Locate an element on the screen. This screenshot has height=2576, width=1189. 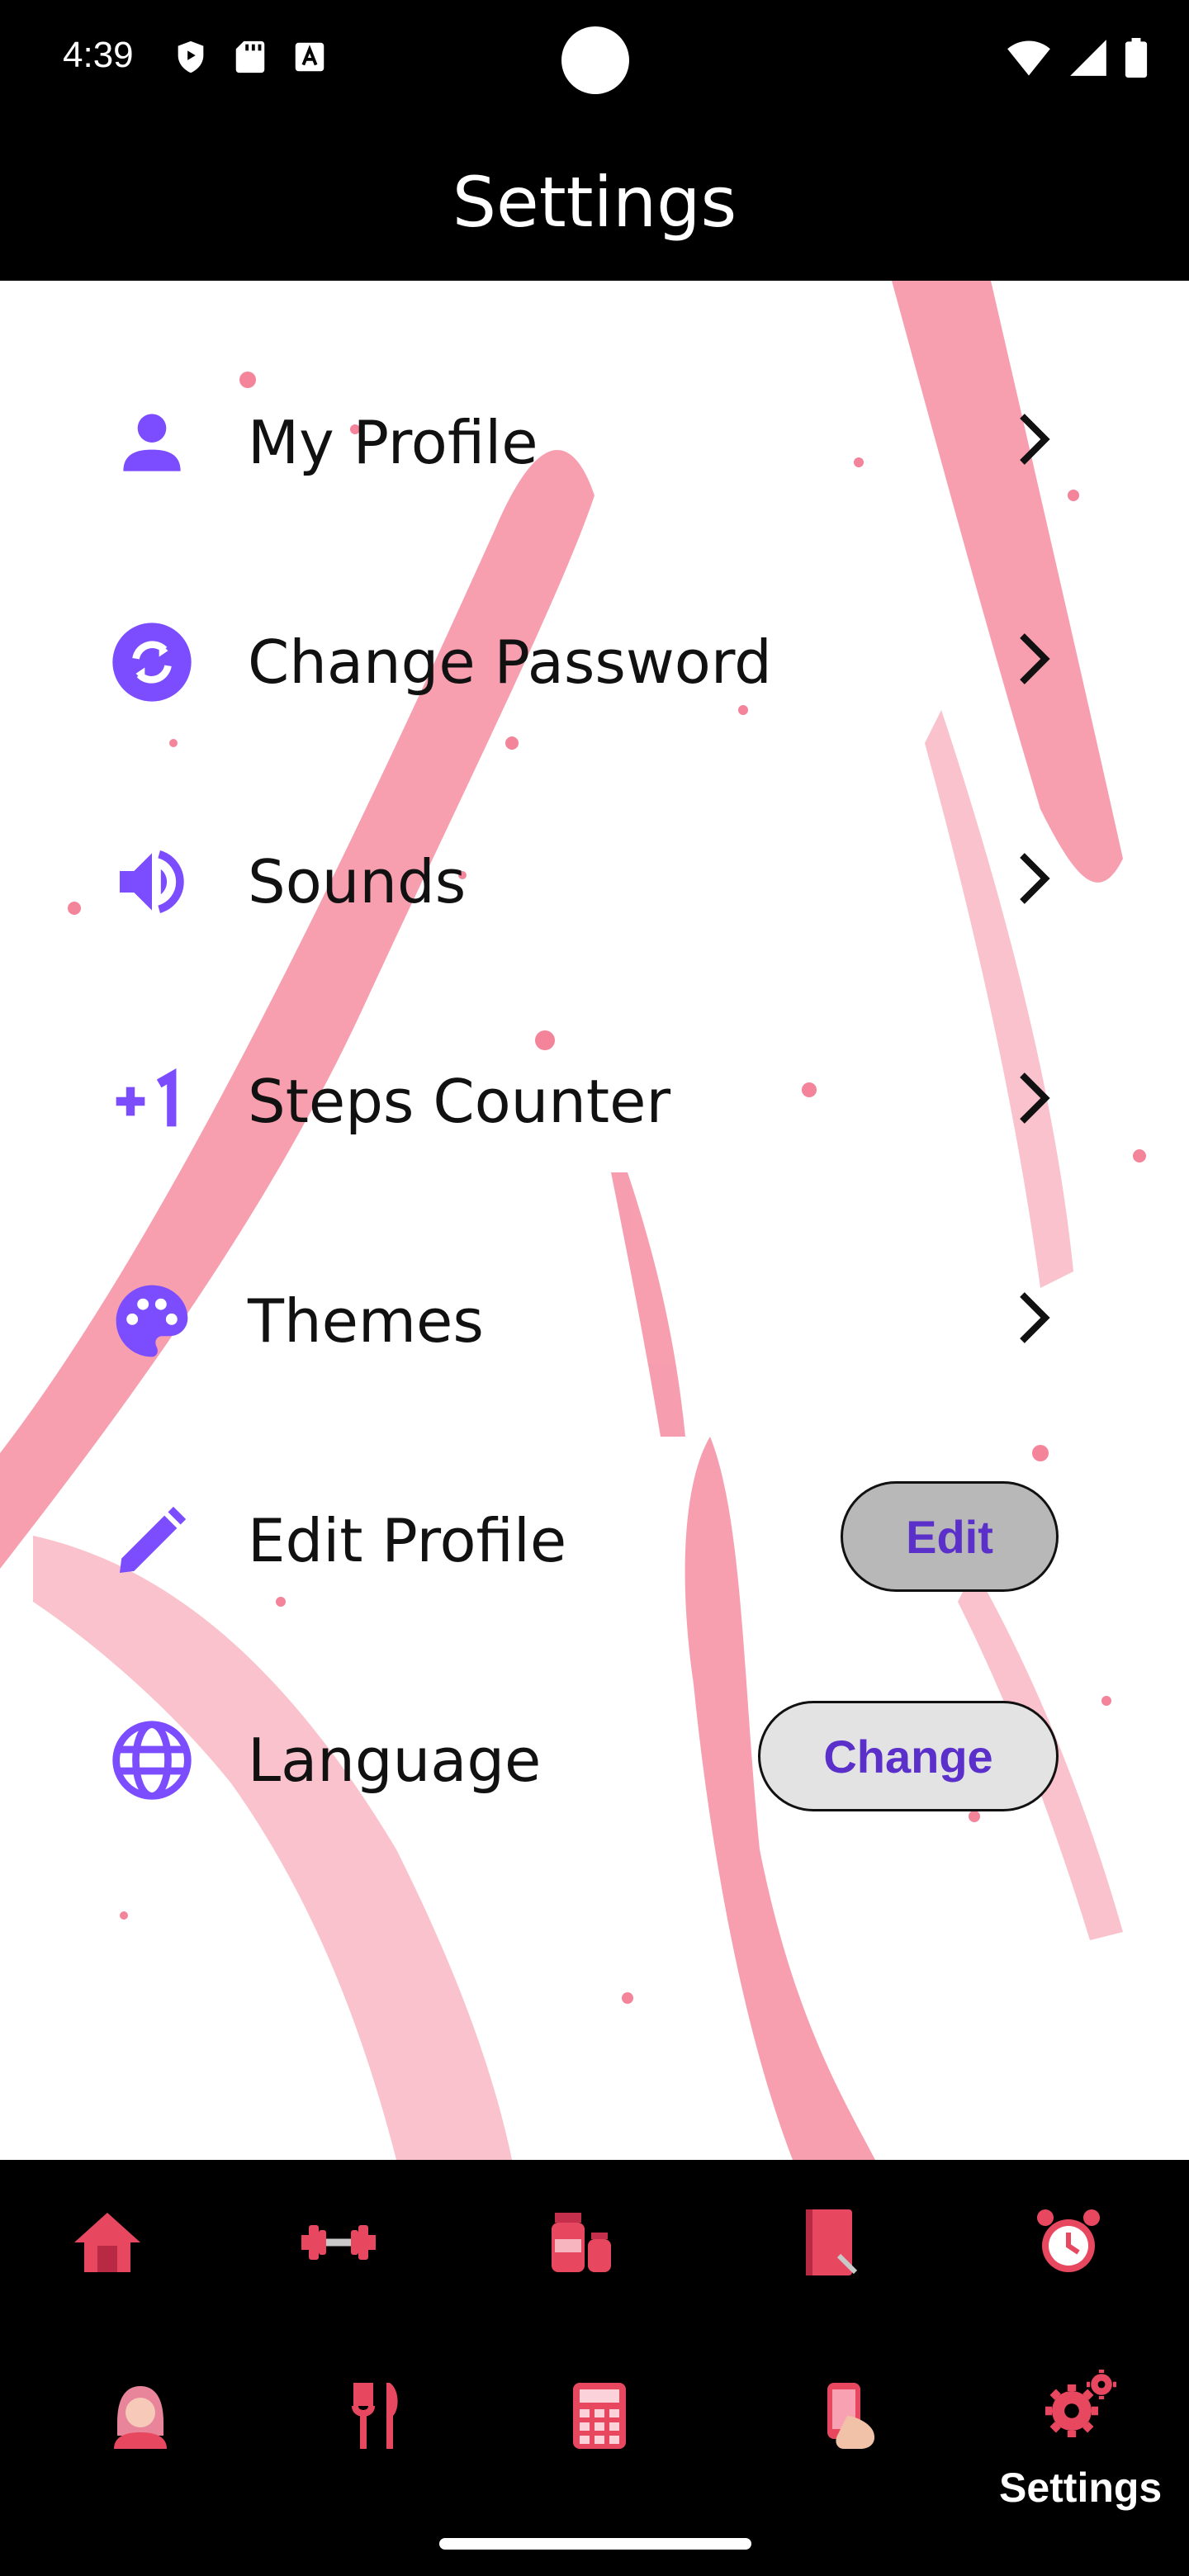
app-header: Settings is located at coordinates (594, 202).